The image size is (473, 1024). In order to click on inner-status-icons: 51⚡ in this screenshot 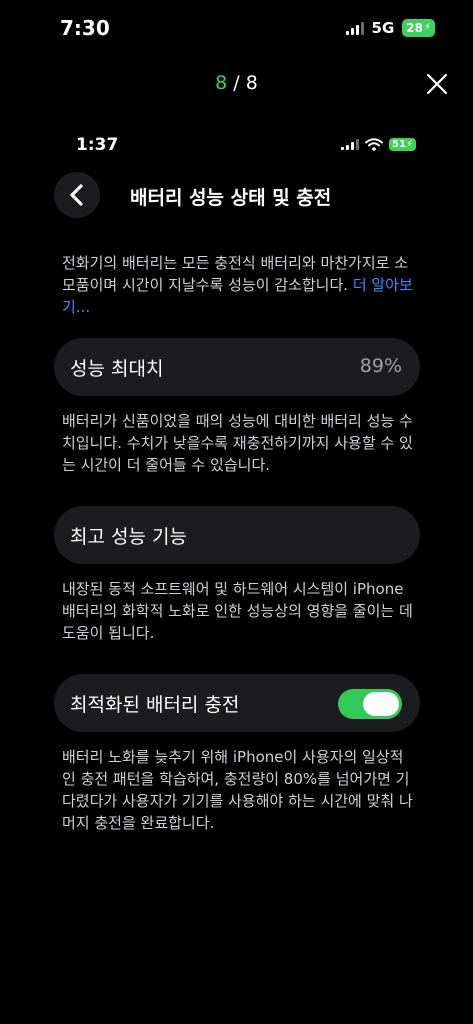, I will do `click(378, 144)`.